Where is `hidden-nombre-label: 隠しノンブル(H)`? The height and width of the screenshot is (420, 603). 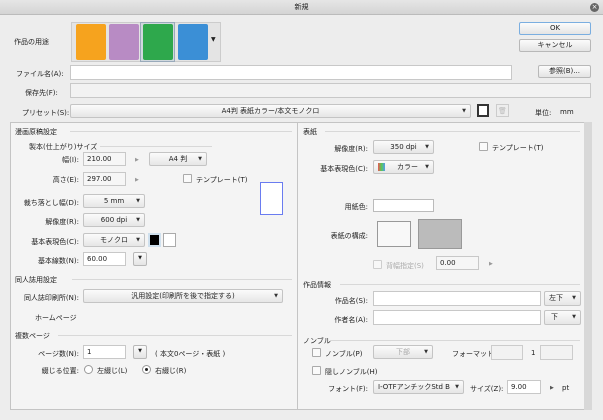
hidden-nombre-label: 隠しノンブル(H) is located at coordinates (351, 372).